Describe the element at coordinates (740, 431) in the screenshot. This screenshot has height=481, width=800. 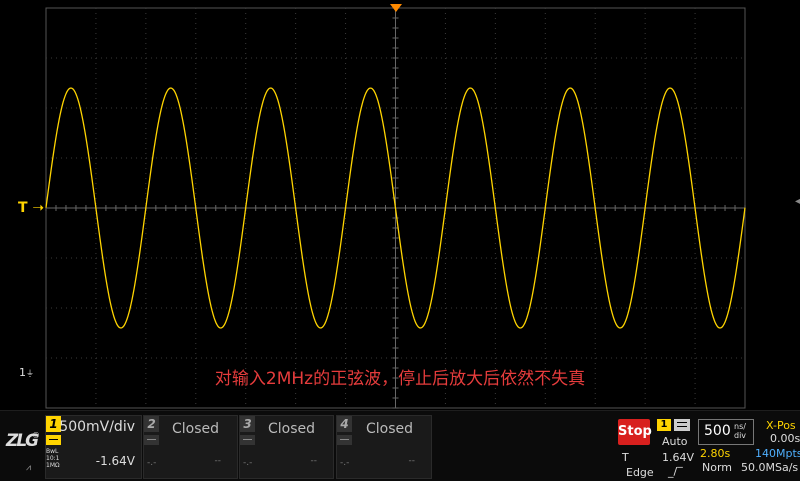
I see `timebase-unit: ns/div` at that location.